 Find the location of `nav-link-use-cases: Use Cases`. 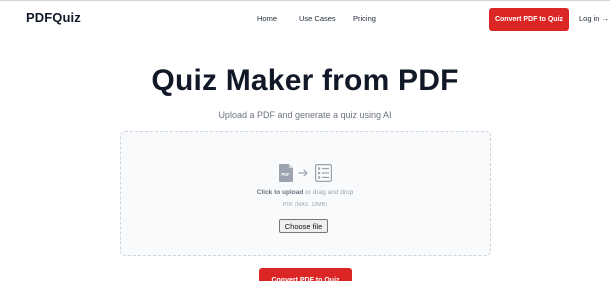

nav-link-use-cases: Use Cases is located at coordinates (317, 18).